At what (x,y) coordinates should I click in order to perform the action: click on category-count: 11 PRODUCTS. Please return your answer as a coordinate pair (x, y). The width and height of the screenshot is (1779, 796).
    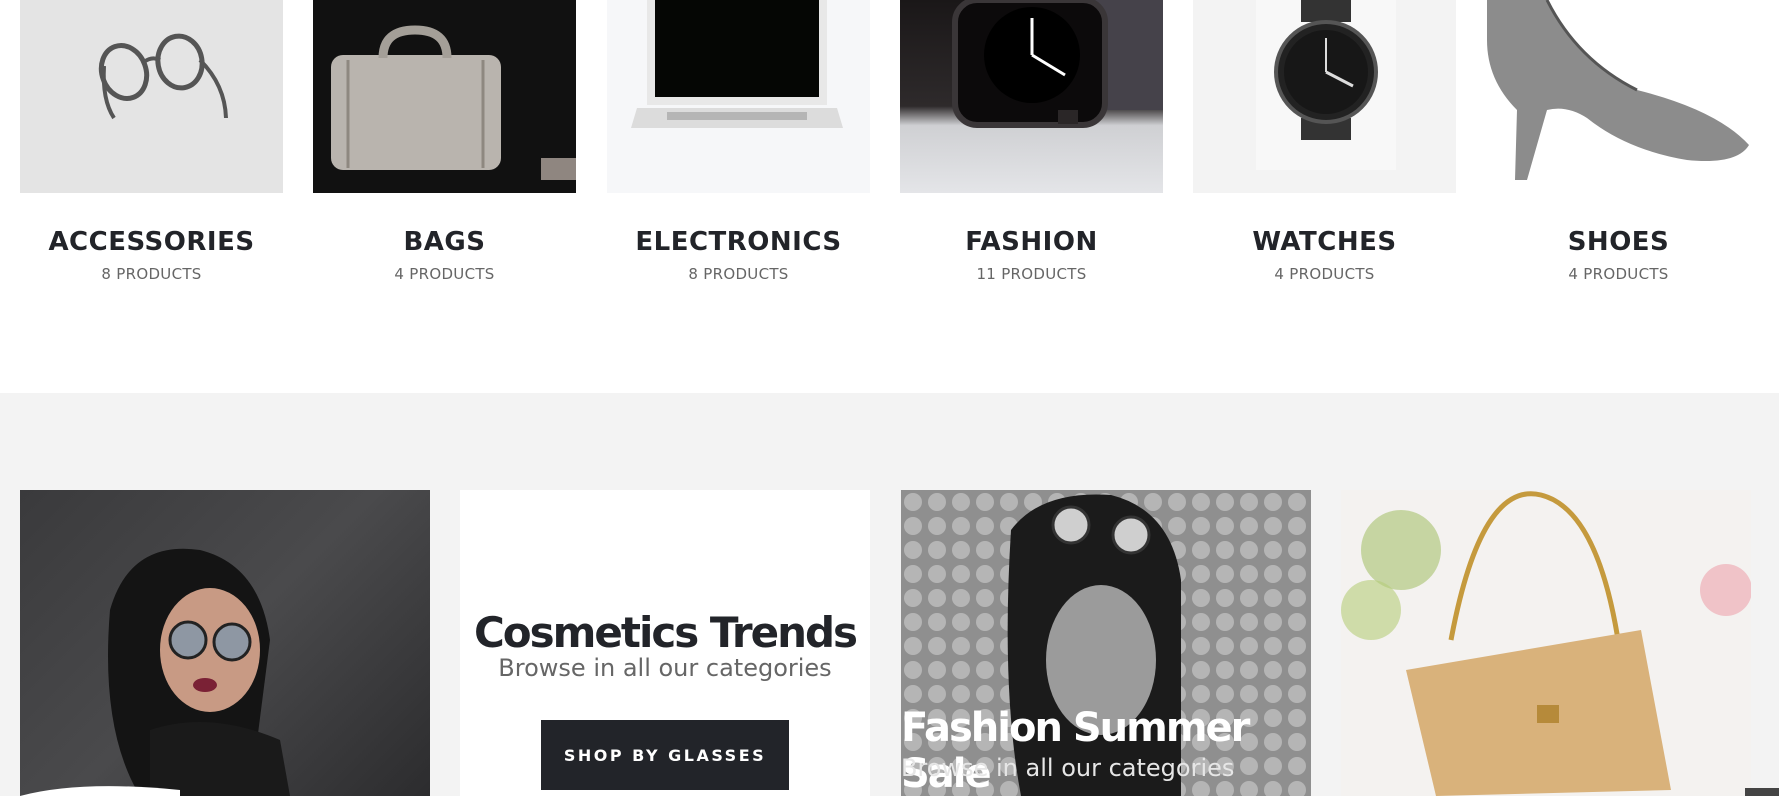
    Looking at the image, I should click on (1031, 274).